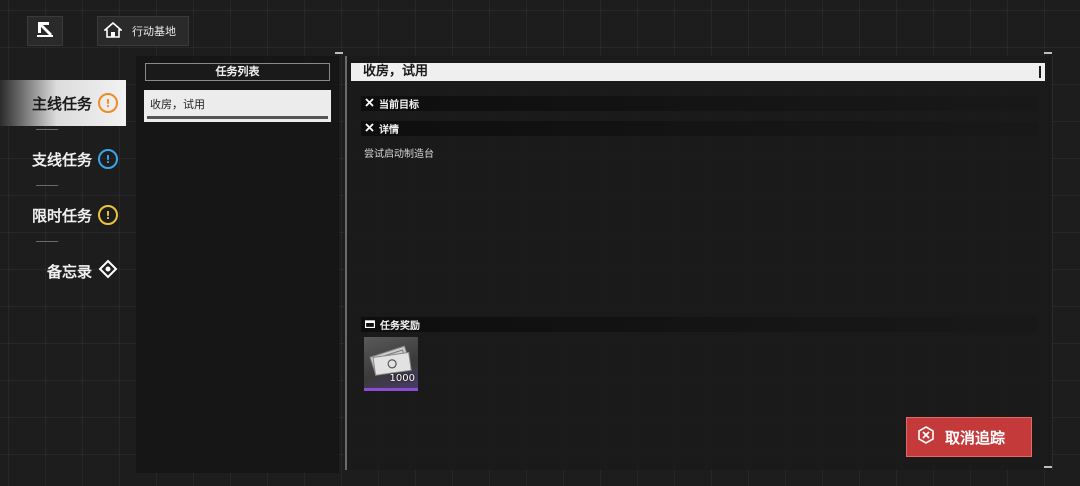 The image size is (1080, 486). I want to click on sidebar-item-label: 支线任务, so click(61, 159).